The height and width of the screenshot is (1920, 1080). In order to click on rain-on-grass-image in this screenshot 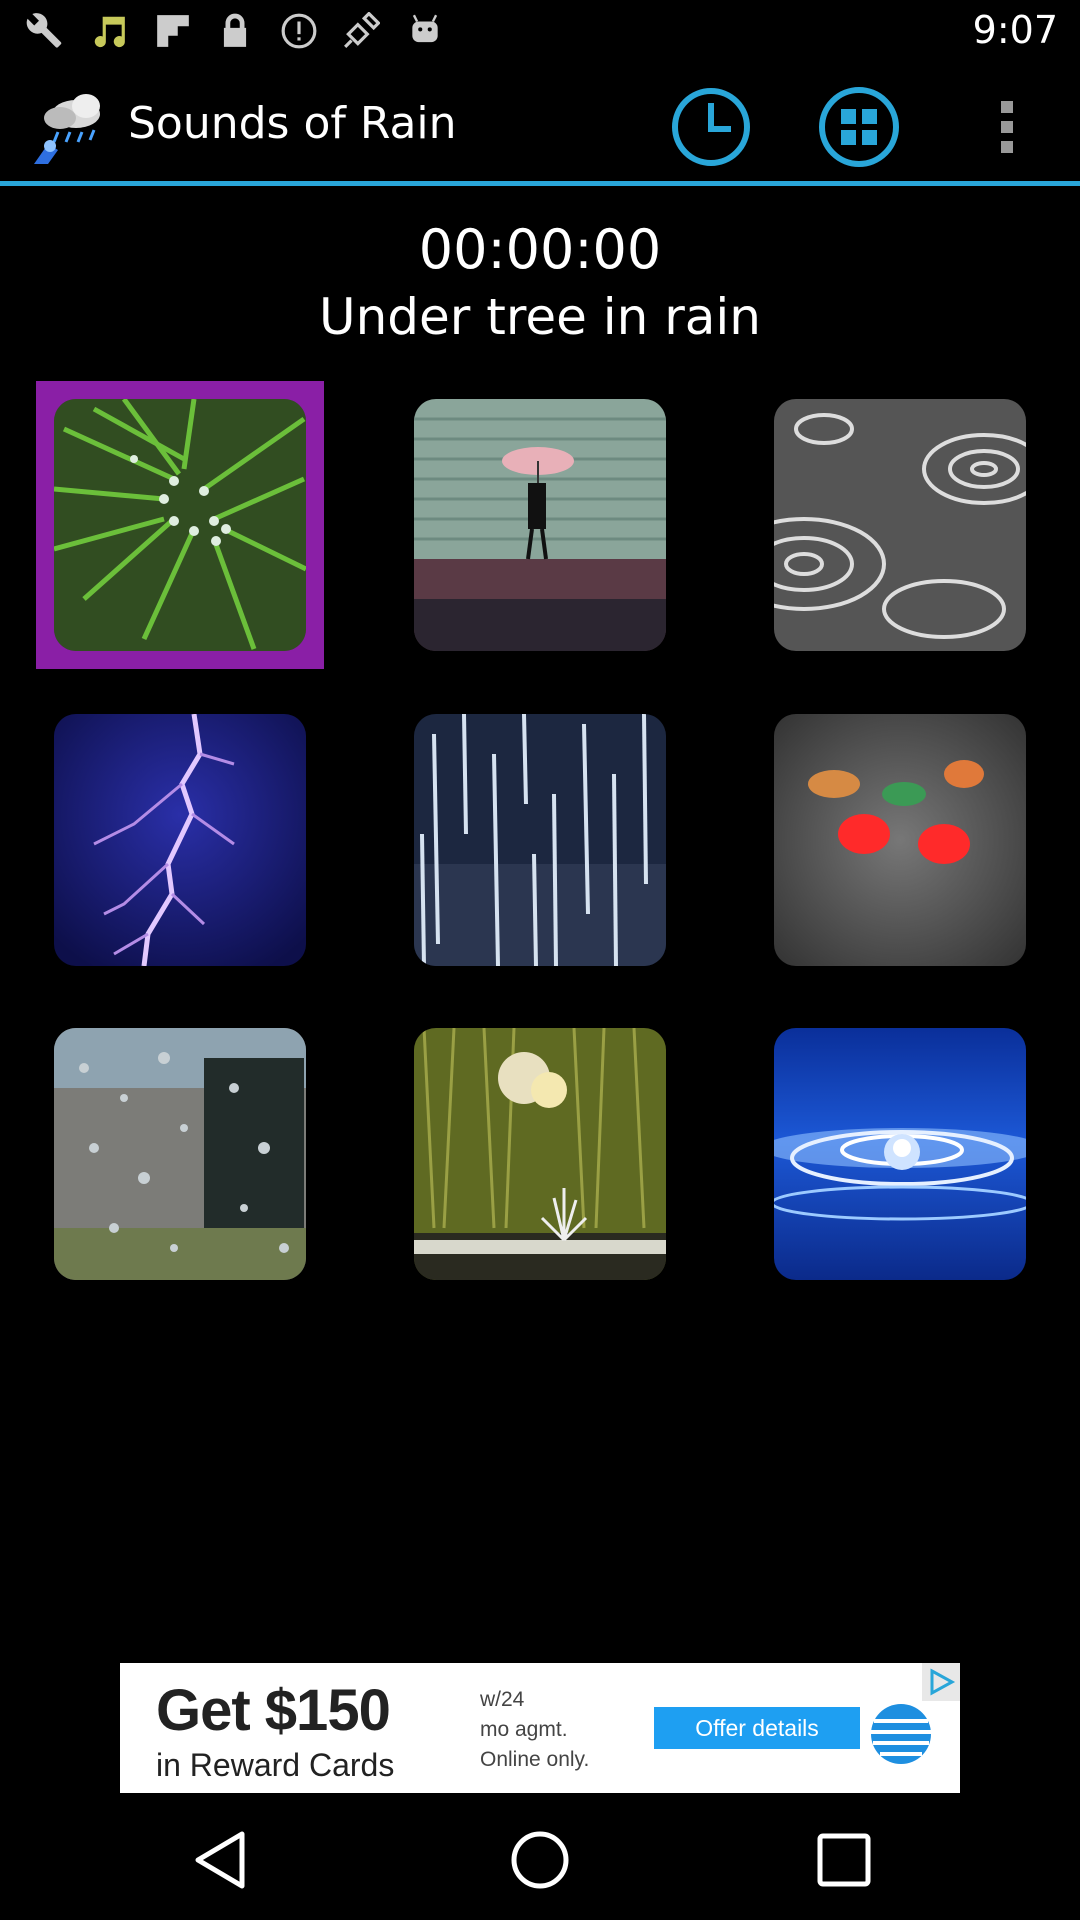, I will do `click(540, 1154)`.